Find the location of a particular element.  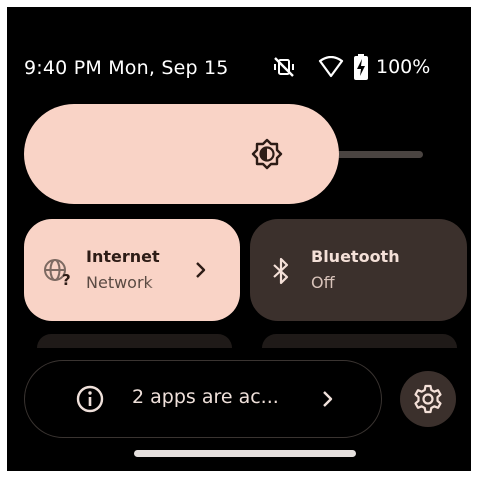

settings-button is located at coordinates (428, 399).